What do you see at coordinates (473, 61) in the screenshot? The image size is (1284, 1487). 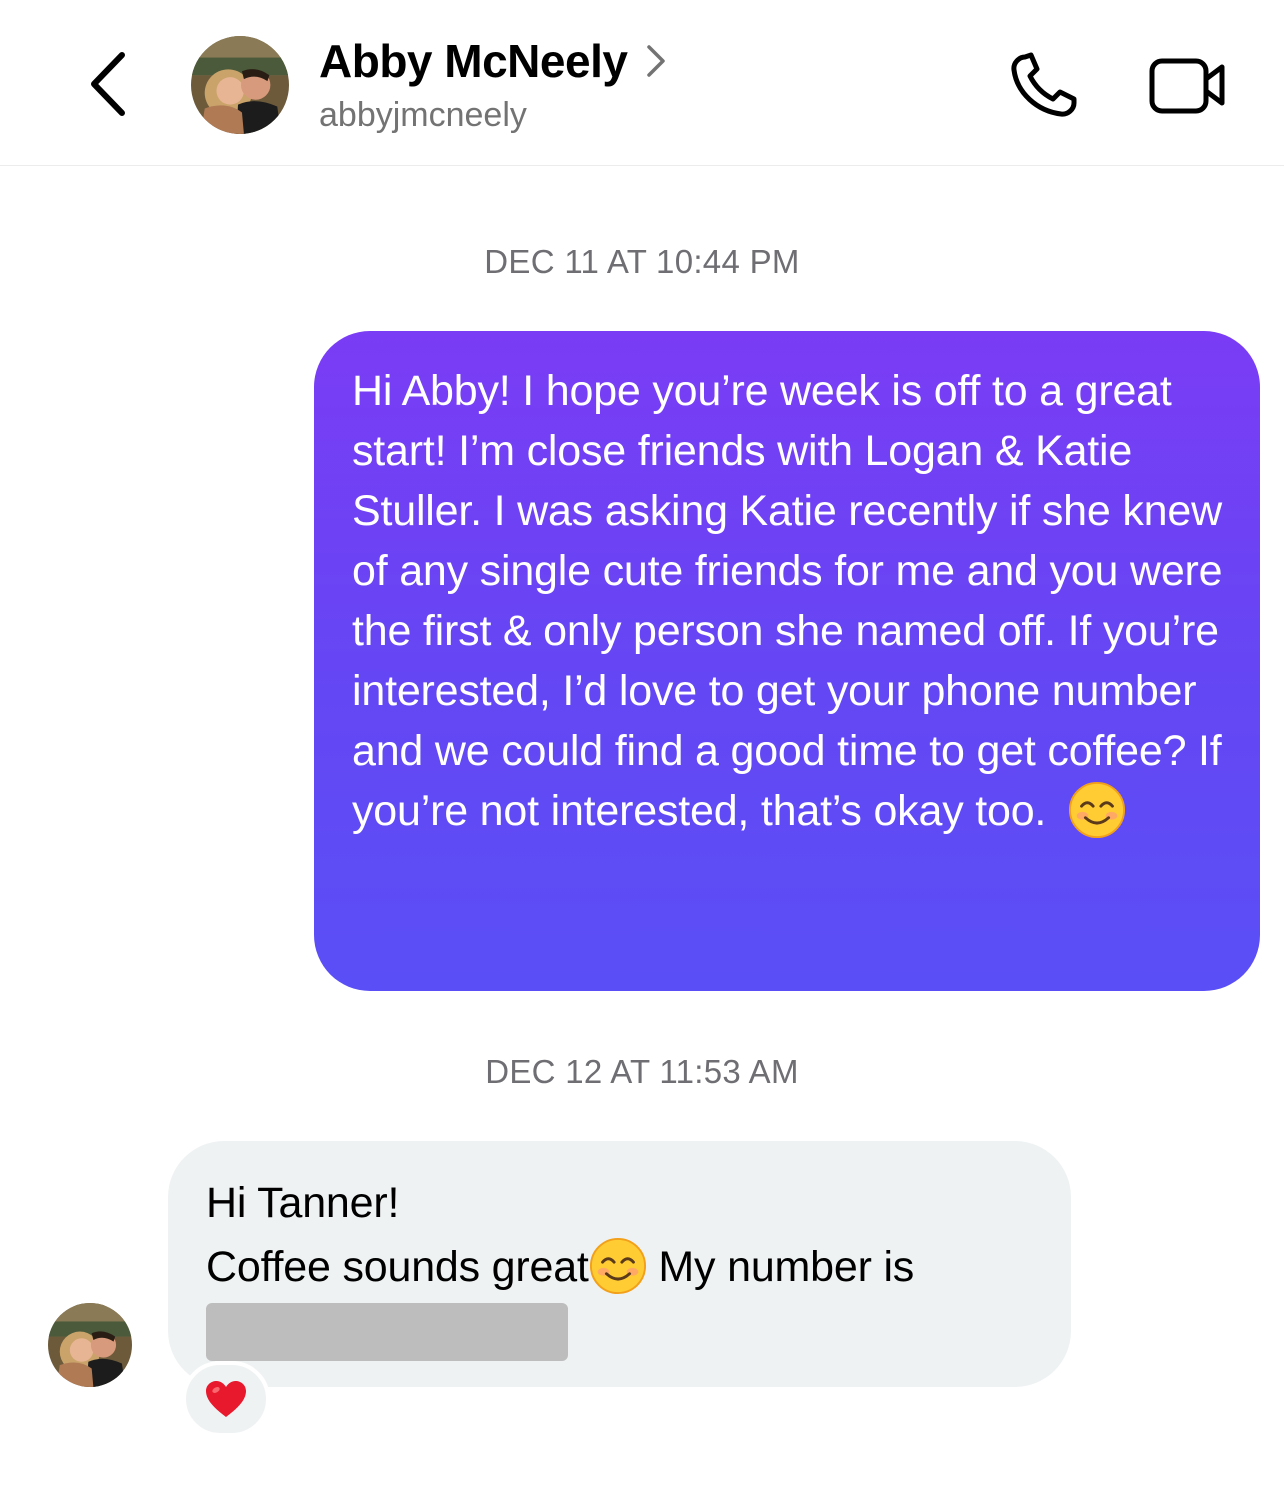 I see `contact-name: Abby McNeely` at bounding box center [473, 61].